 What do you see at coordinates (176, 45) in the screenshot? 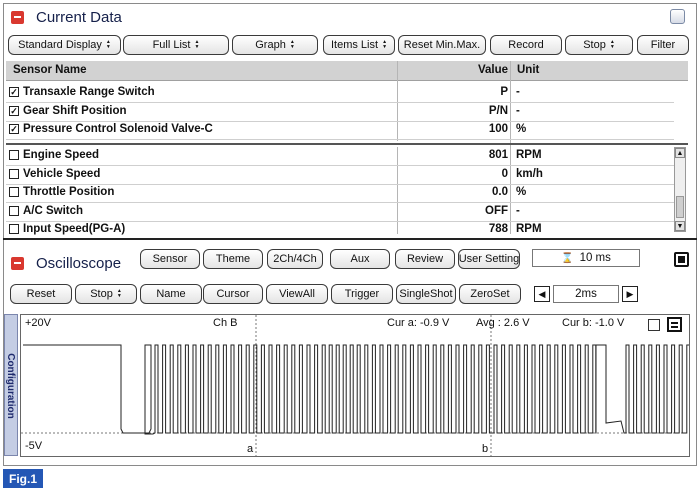
I see `full-list-button: Full List ▲ ▼` at bounding box center [176, 45].